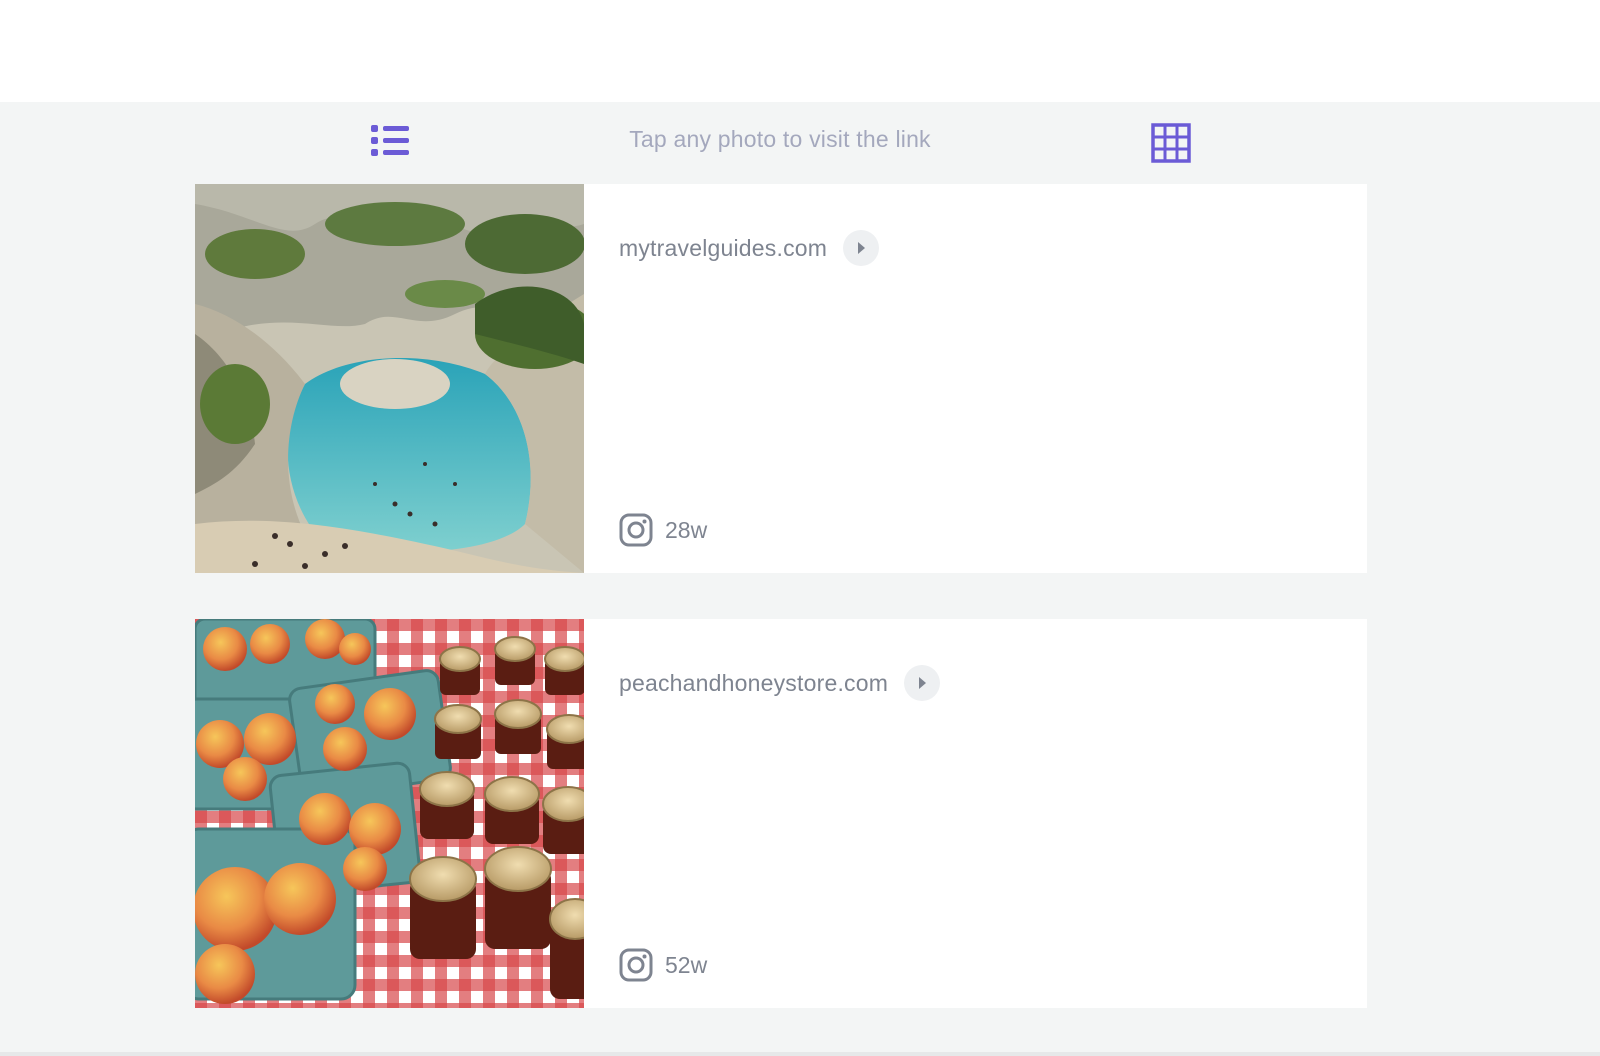  Describe the element at coordinates (800, 51) in the screenshot. I see `top-header-bar` at that location.